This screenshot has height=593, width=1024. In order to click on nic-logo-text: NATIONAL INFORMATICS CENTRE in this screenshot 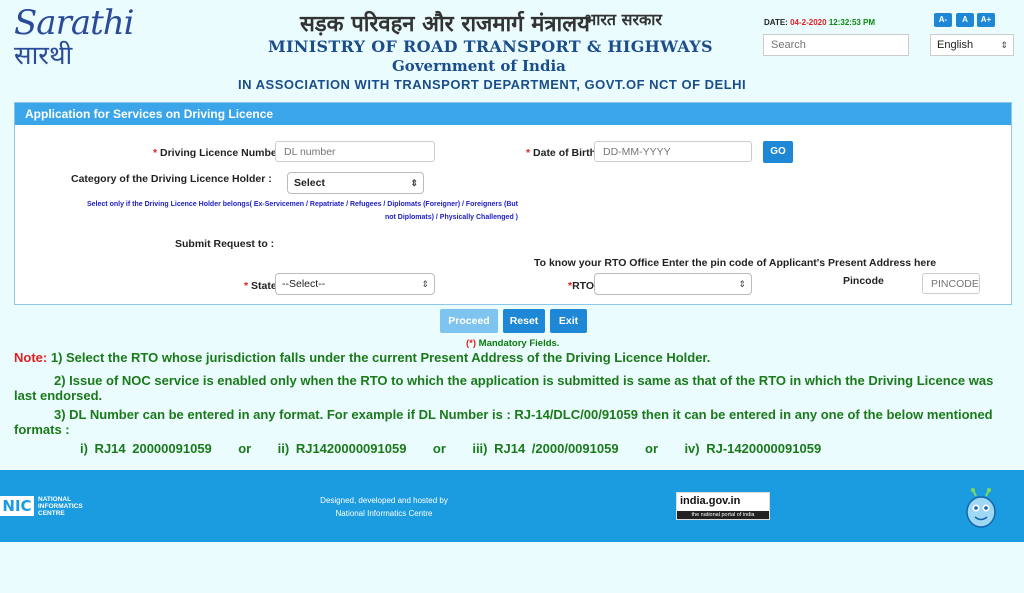, I will do `click(60, 506)`.